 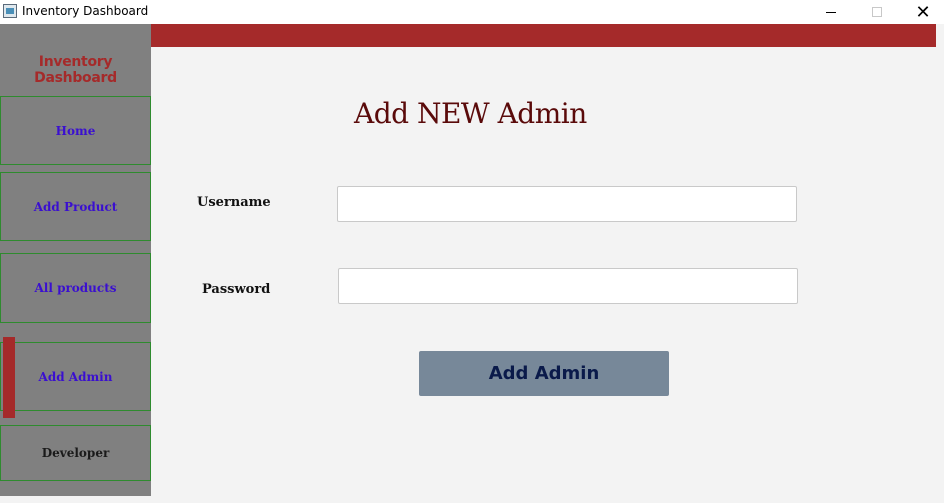 I want to click on sidebar-item-label: All products, so click(x=75, y=288).